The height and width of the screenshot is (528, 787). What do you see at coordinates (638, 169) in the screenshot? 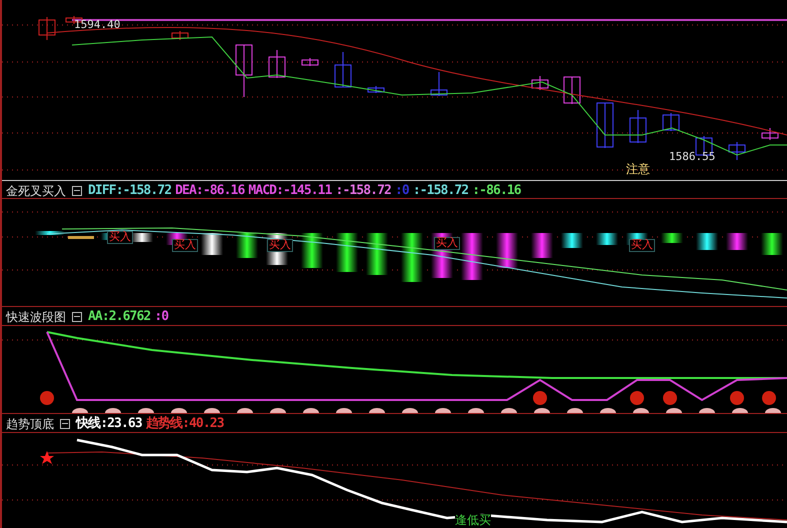
I see `signal-label: 注意` at bounding box center [638, 169].